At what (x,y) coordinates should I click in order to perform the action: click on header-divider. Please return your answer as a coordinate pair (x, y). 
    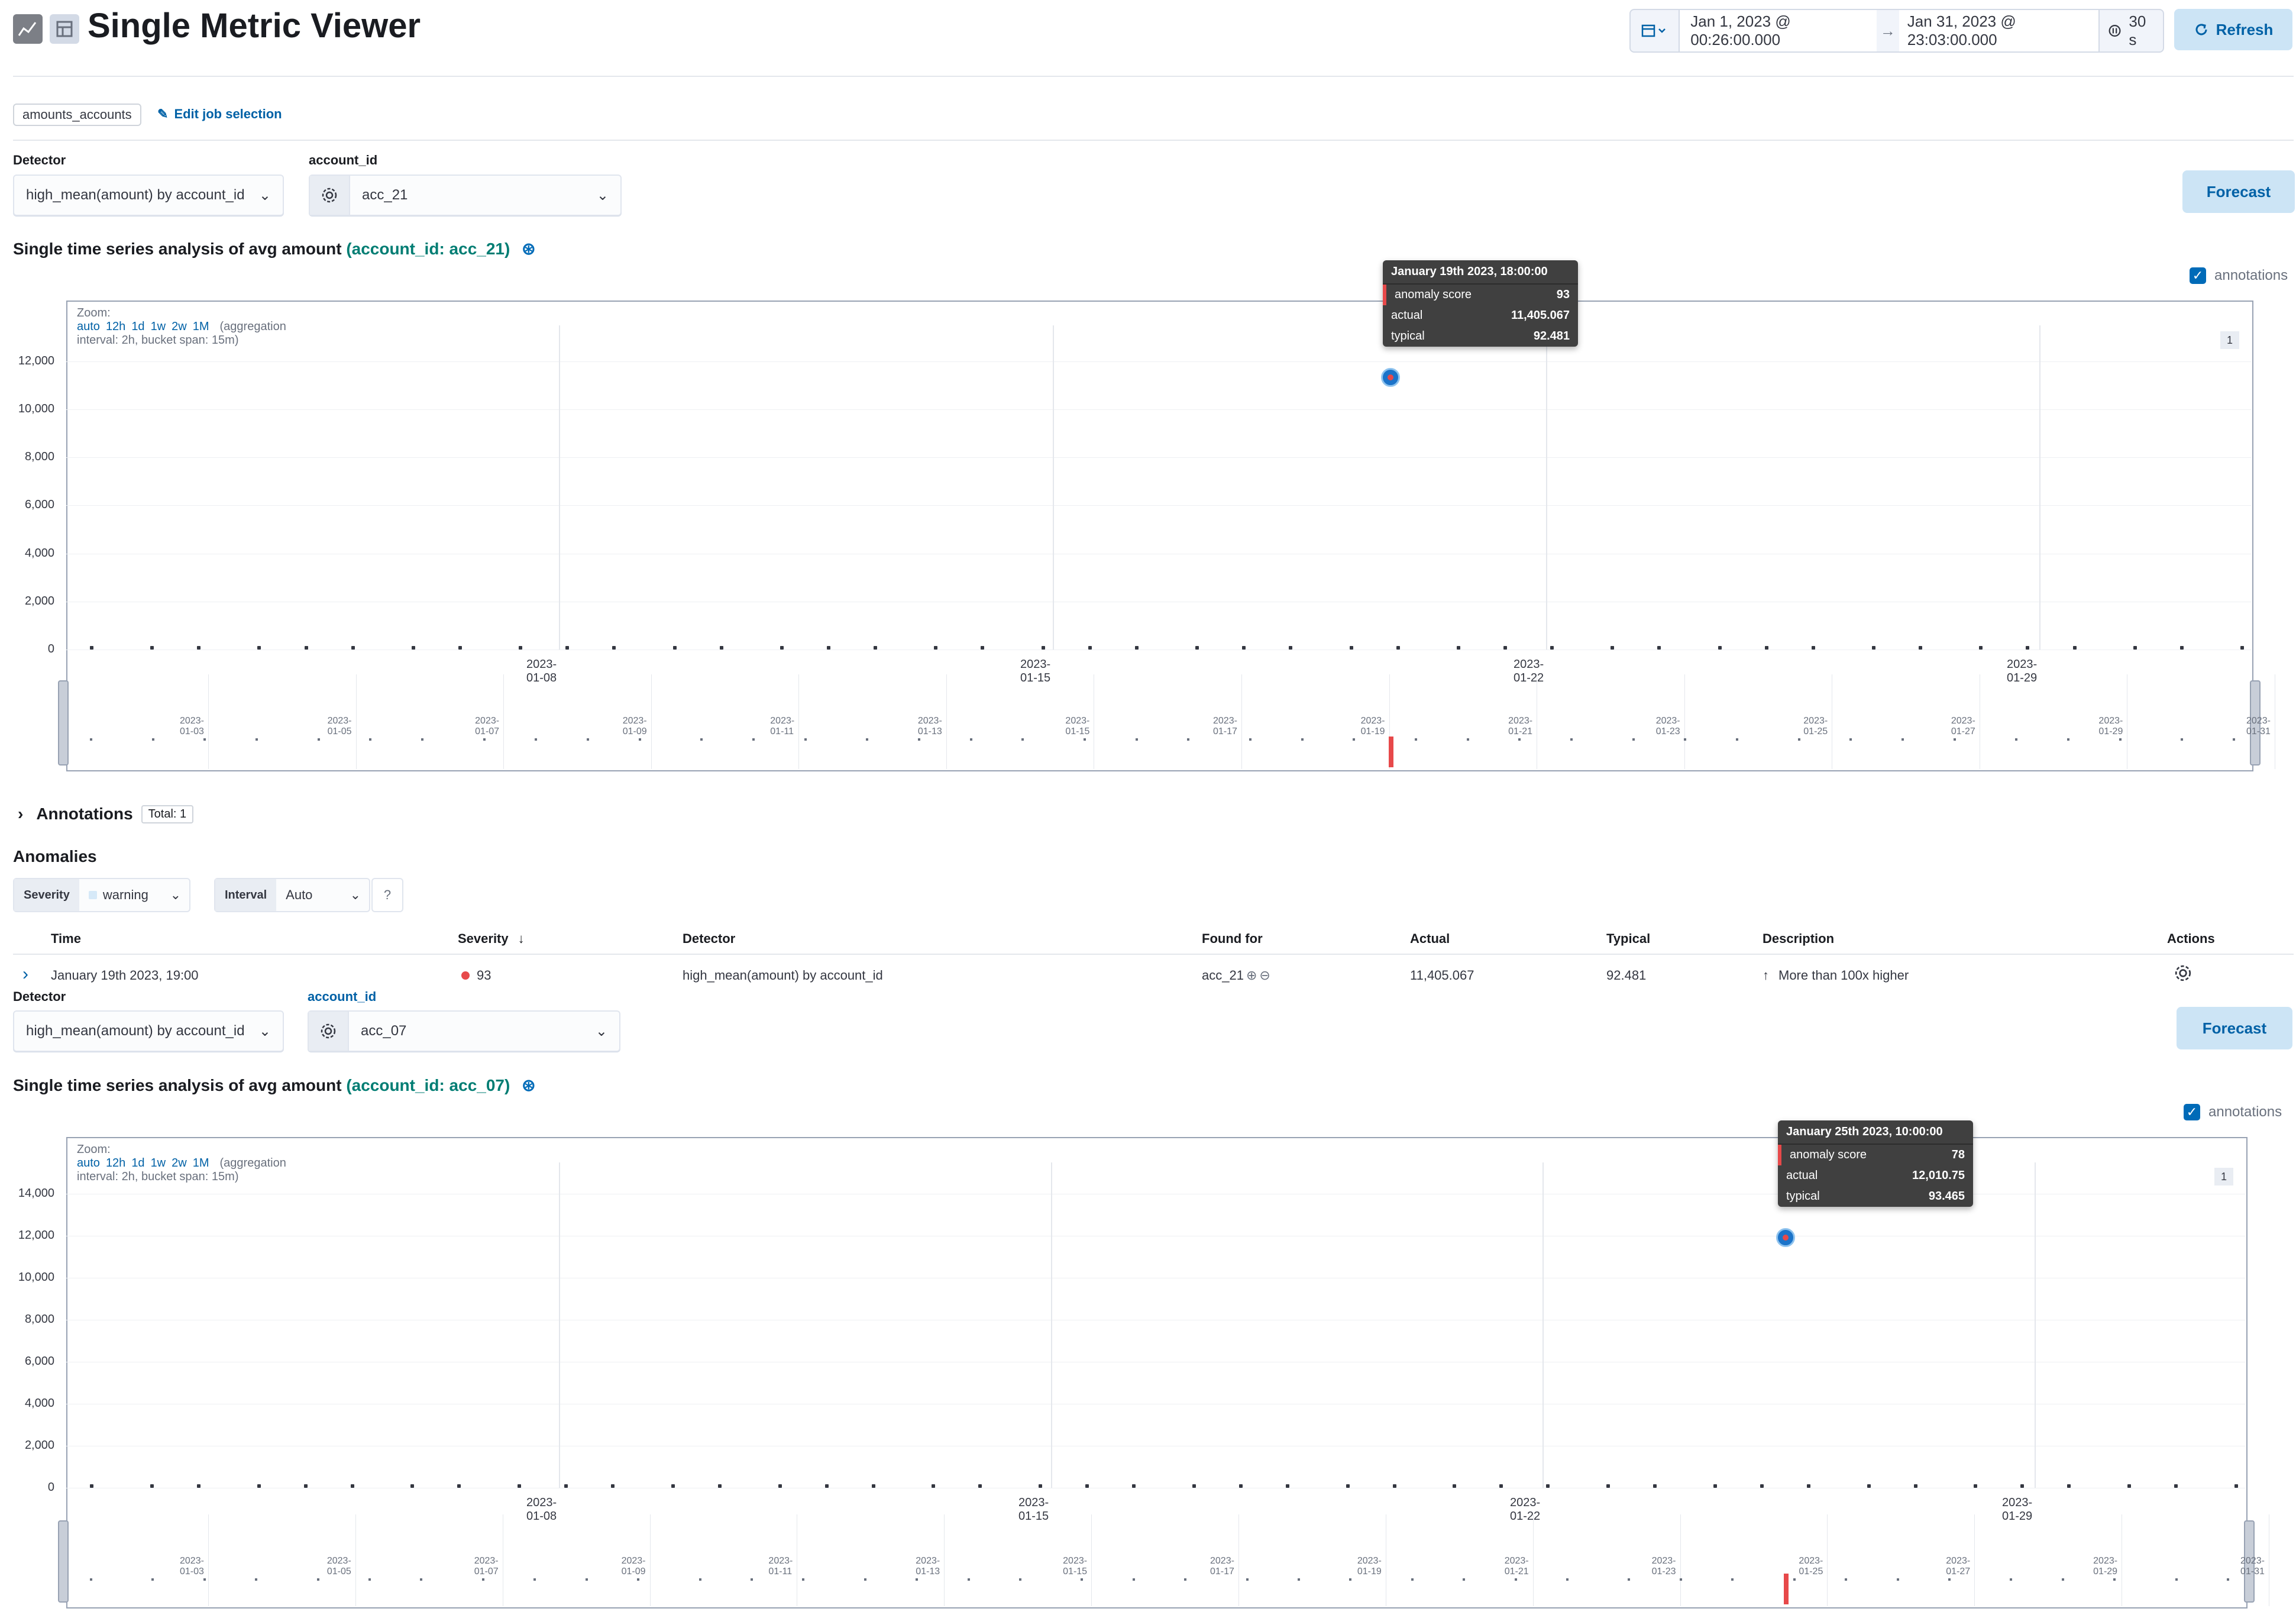
    Looking at the image, I should click on (1153, 76).